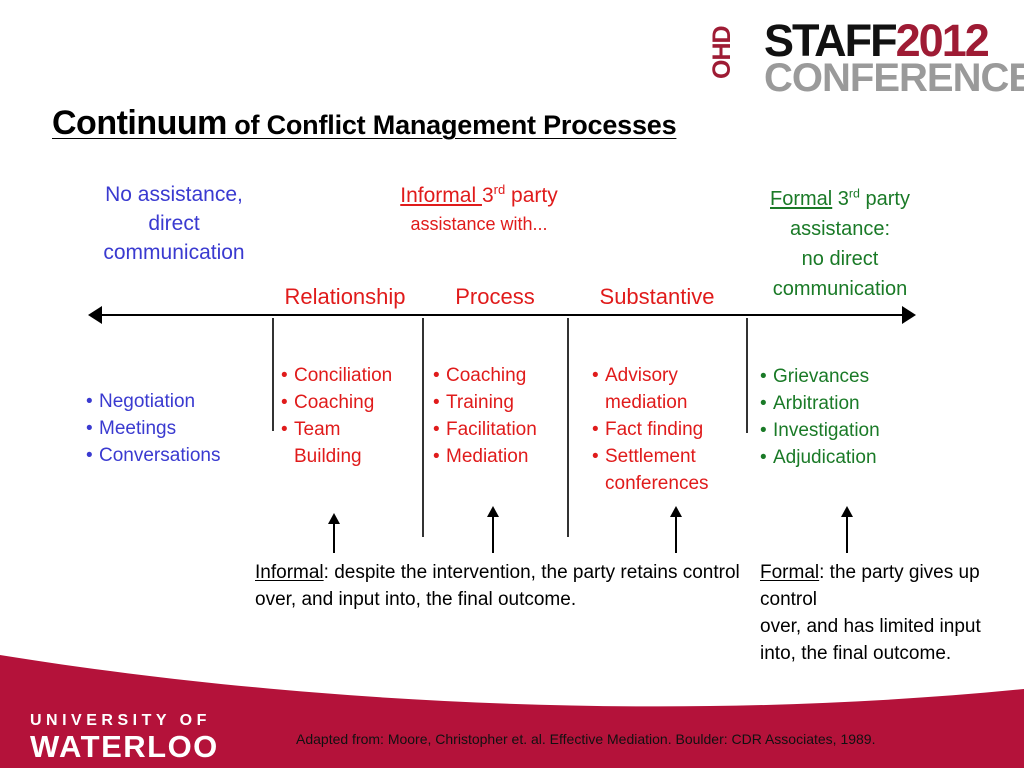 This screenshot has width=1024, height=768. I want to click on category-label-process: Process, so click(495, 296).